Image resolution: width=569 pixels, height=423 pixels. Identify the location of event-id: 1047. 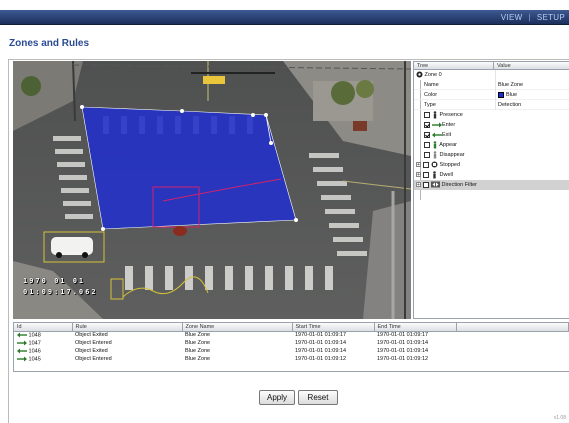
(34, 343).